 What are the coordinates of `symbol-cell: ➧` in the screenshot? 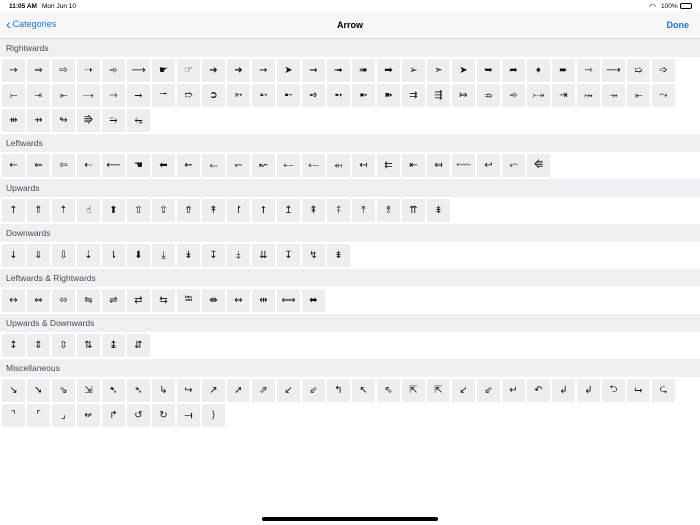 It's located at (538, 70).